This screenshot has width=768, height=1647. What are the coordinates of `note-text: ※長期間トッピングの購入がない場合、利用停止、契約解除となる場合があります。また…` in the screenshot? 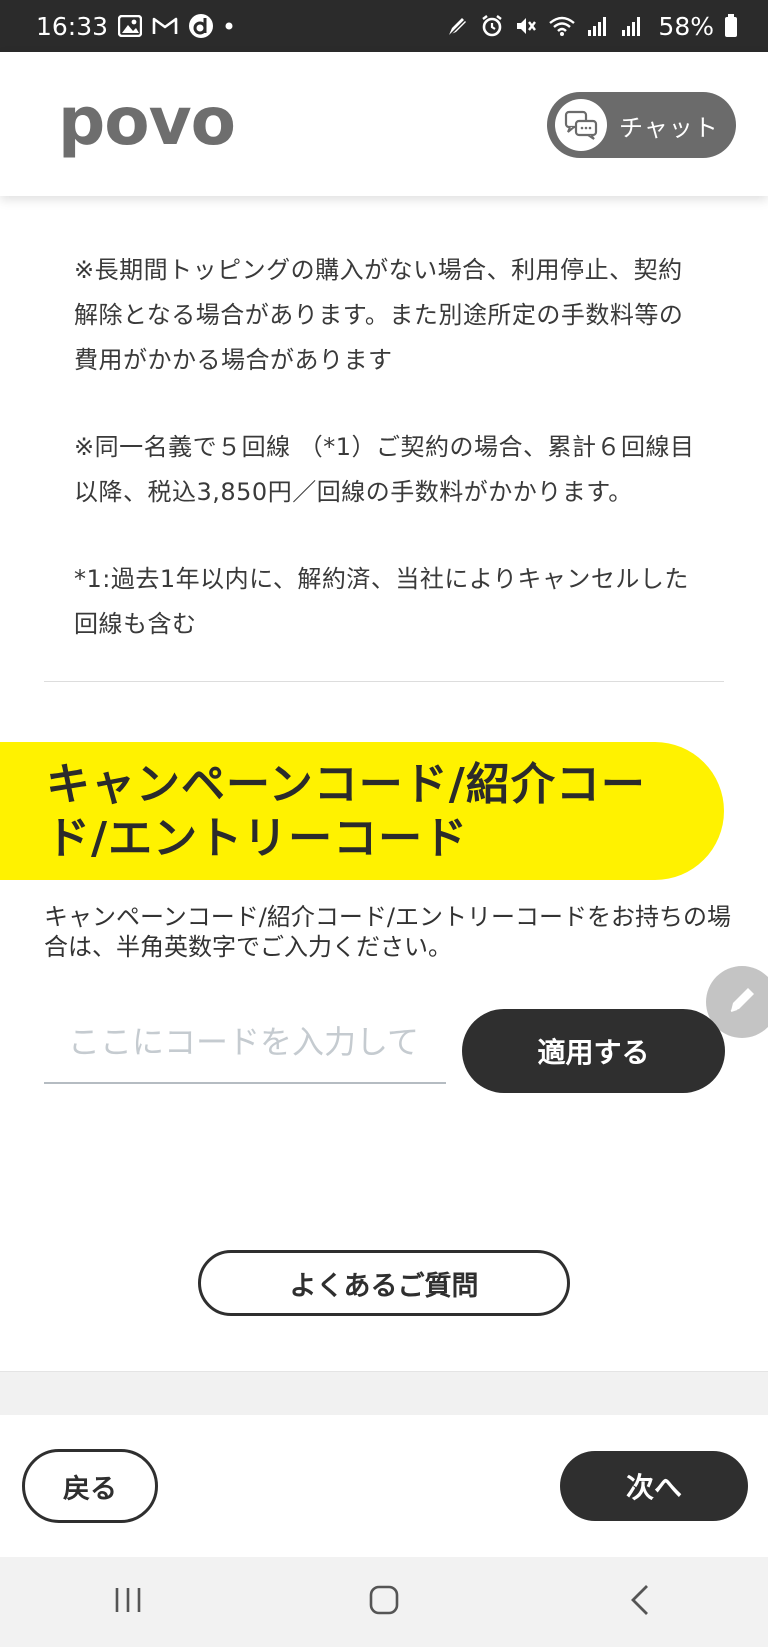 It's located at (379, 315).